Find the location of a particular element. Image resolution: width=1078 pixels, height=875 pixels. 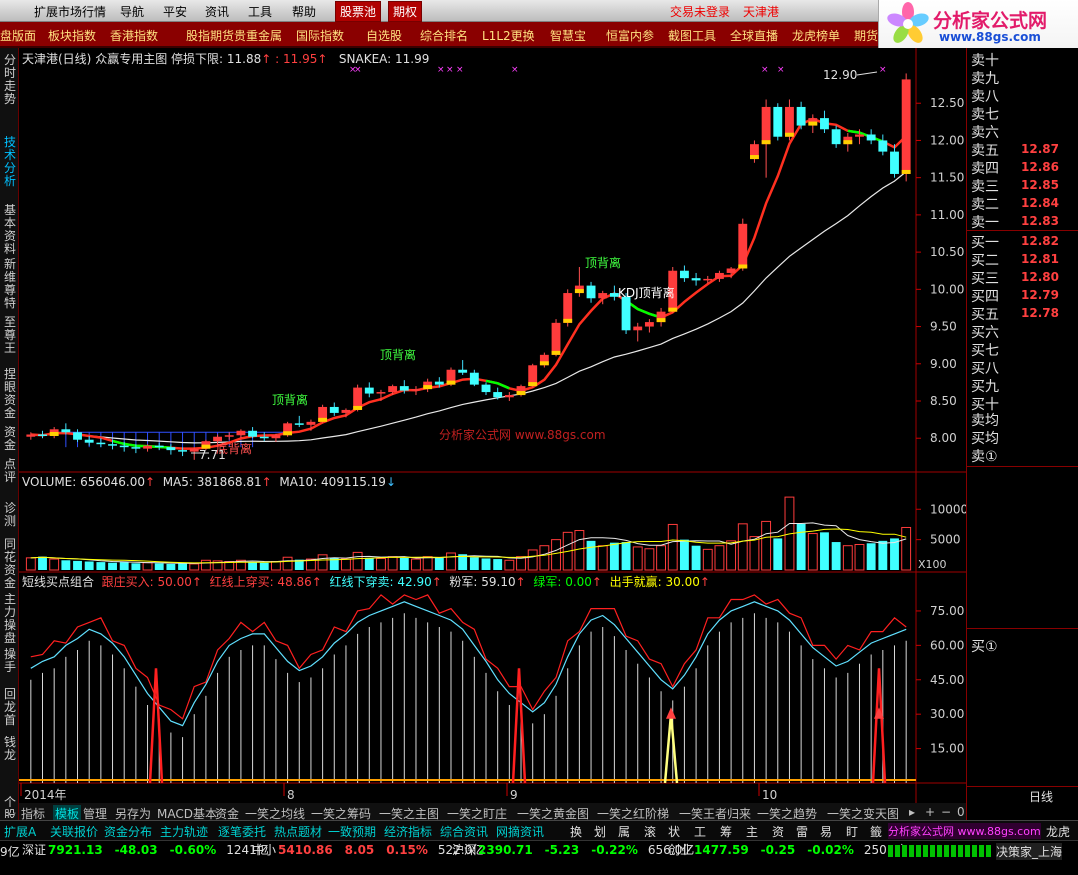

toolbar-item-5: 国际指数 is located at coordinates (320, 35).